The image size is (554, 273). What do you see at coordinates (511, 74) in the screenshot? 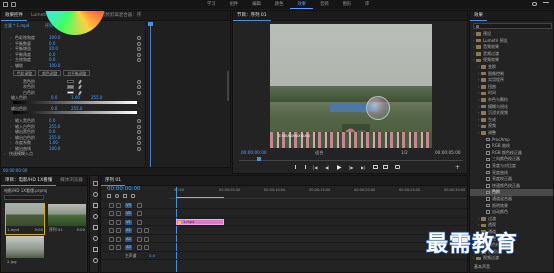
I see `effect-folder: › 图像控制` at bounding box center [511, 74].